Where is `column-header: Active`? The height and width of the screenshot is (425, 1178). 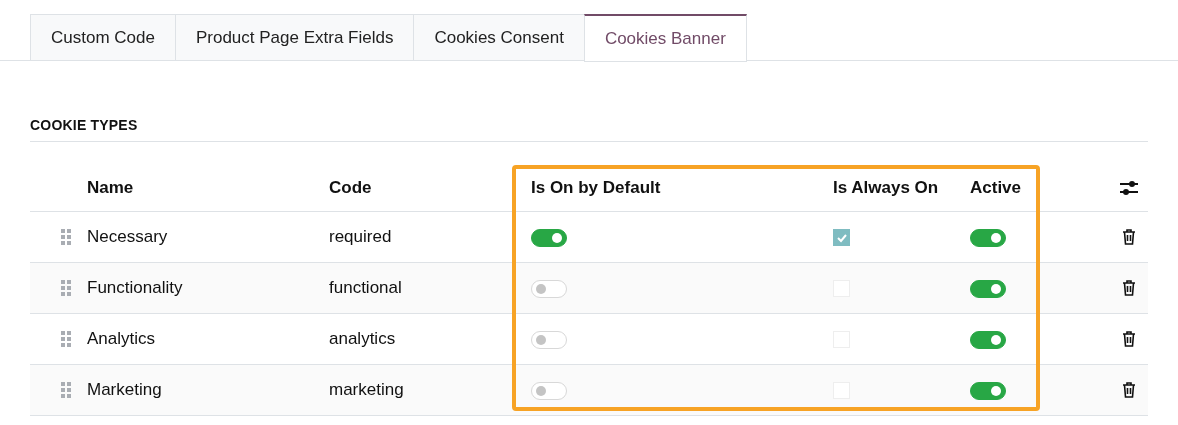
column-header: Active is located at coordinates (1035, 188).